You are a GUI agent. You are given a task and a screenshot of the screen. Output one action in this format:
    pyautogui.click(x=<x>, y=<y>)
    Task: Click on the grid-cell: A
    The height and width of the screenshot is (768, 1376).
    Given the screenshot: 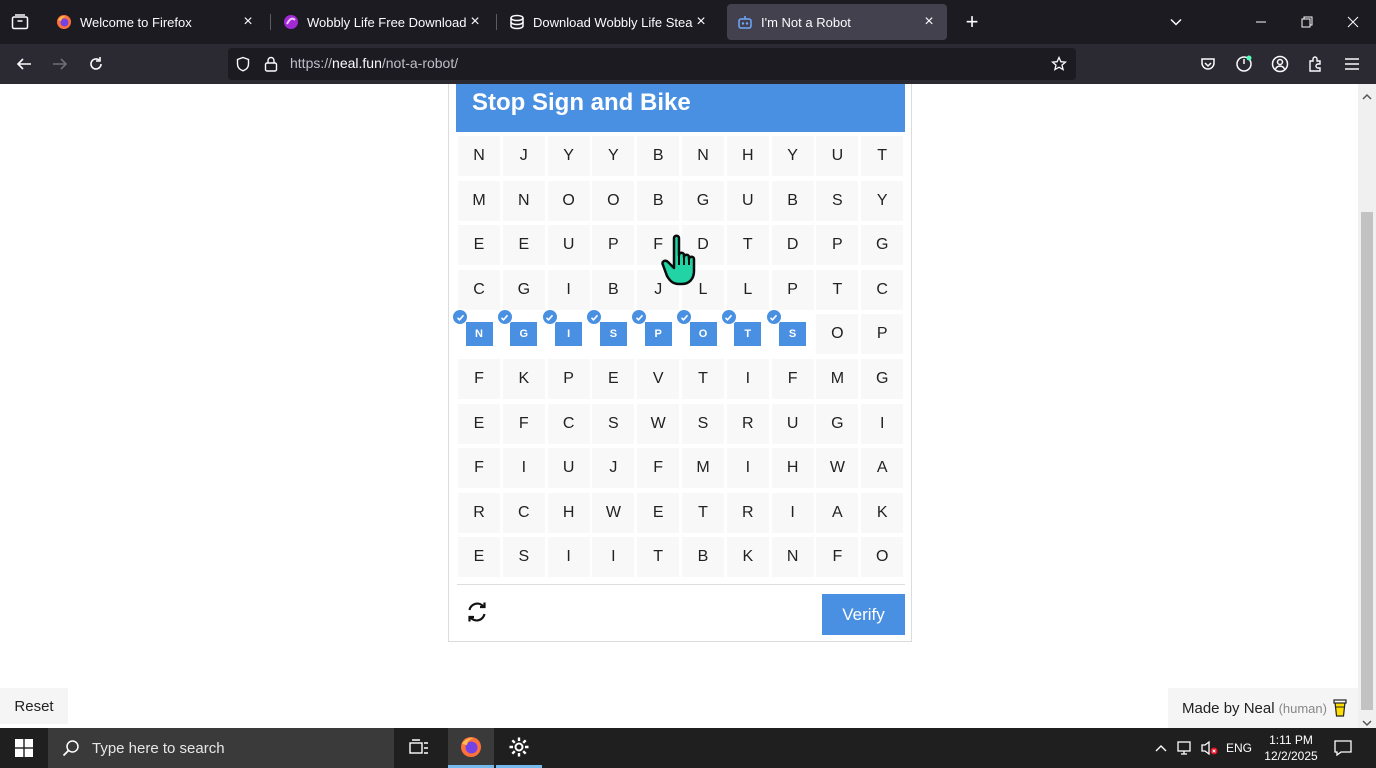 What is the action you would take?
    pyautogui.click(x=882, y=468)
    